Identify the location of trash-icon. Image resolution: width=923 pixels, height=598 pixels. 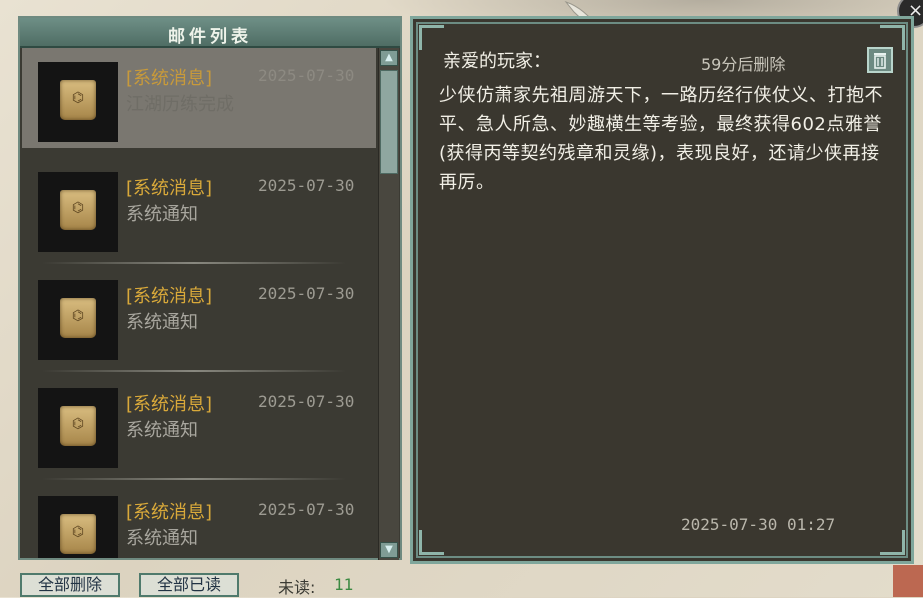
(880, 61).